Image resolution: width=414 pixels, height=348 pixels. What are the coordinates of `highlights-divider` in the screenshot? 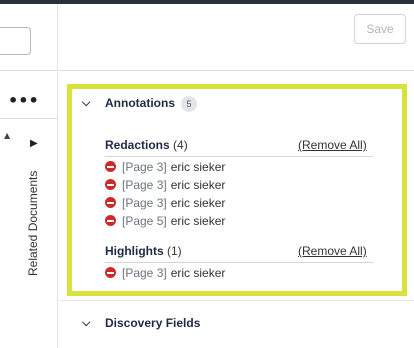 It's located at (239, 262).